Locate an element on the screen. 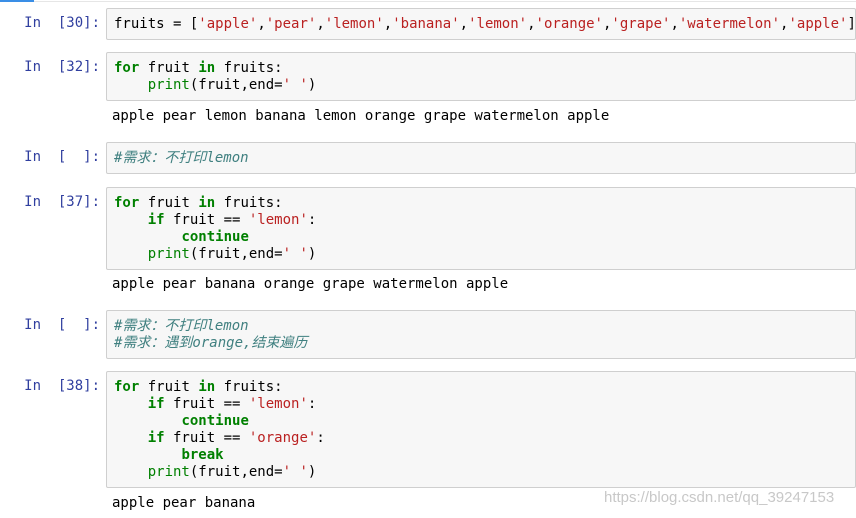 This screenshot has height=518, width=856. input-prompt: In [37]: is located at coordinates (62, 202).